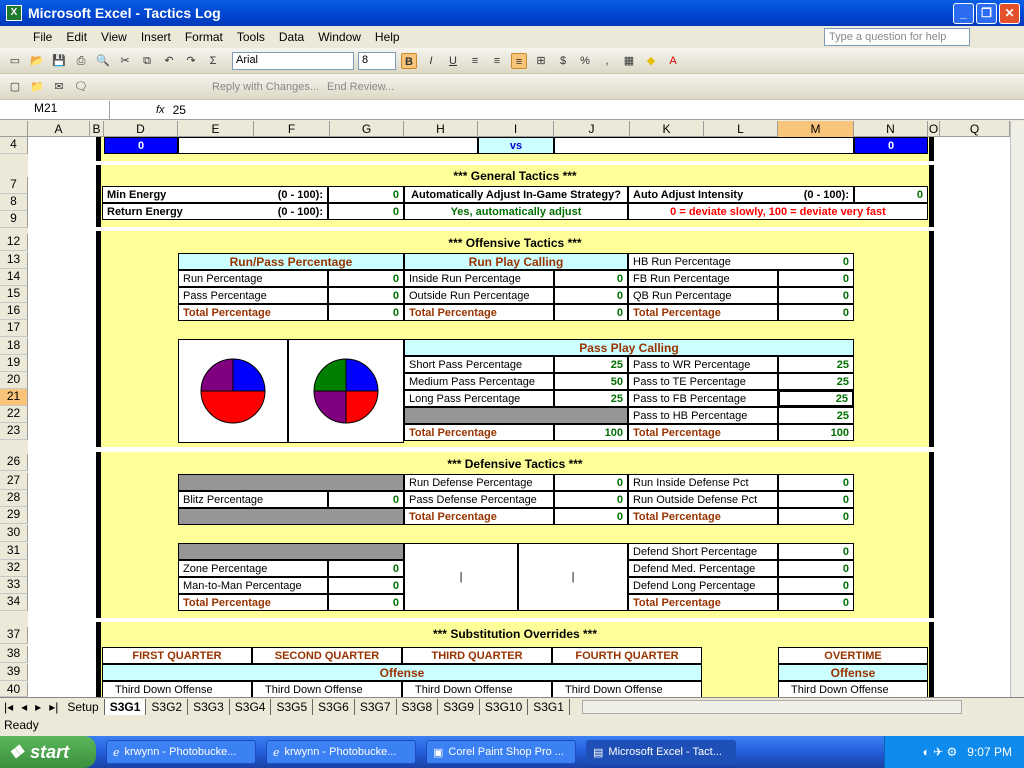 The width and height of the screenshot is (1024, 768). I want to click on close-button: ✕, so click(1009, 13).